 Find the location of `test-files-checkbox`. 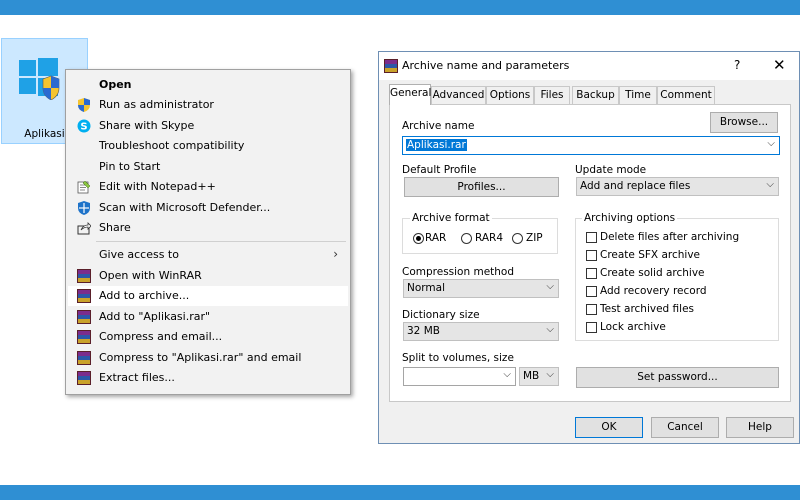

test-files-checkbox is located at coordinates (591, 309).